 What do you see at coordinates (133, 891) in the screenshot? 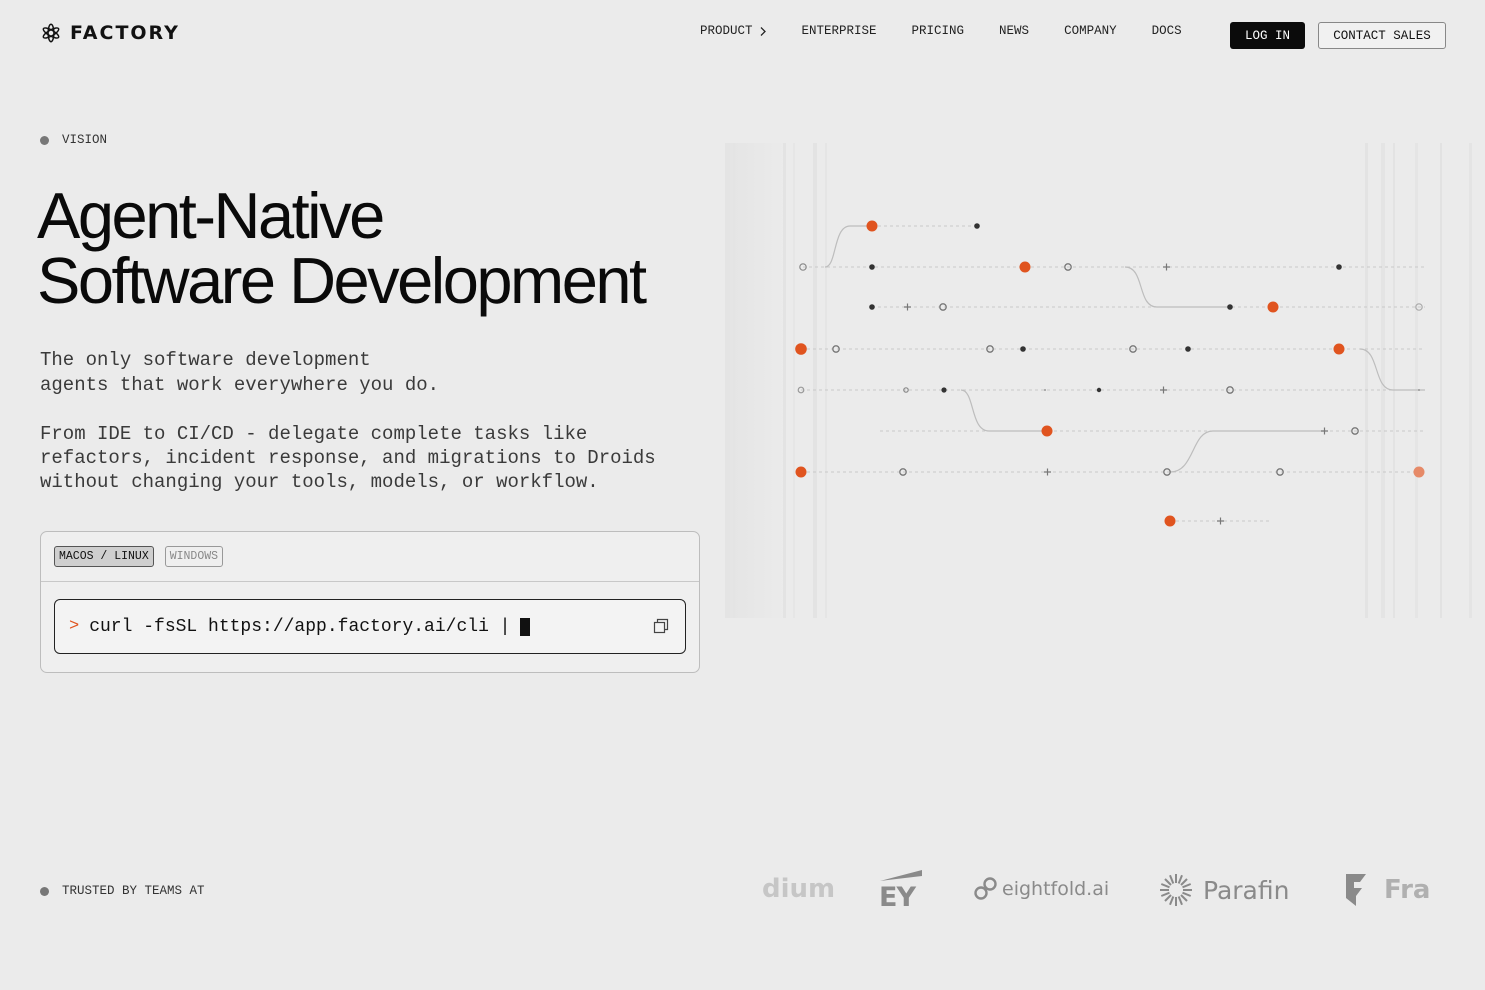
I see `trusted-label: TRUSTED BY TEAMS AT` at bounding box center [133, 891].